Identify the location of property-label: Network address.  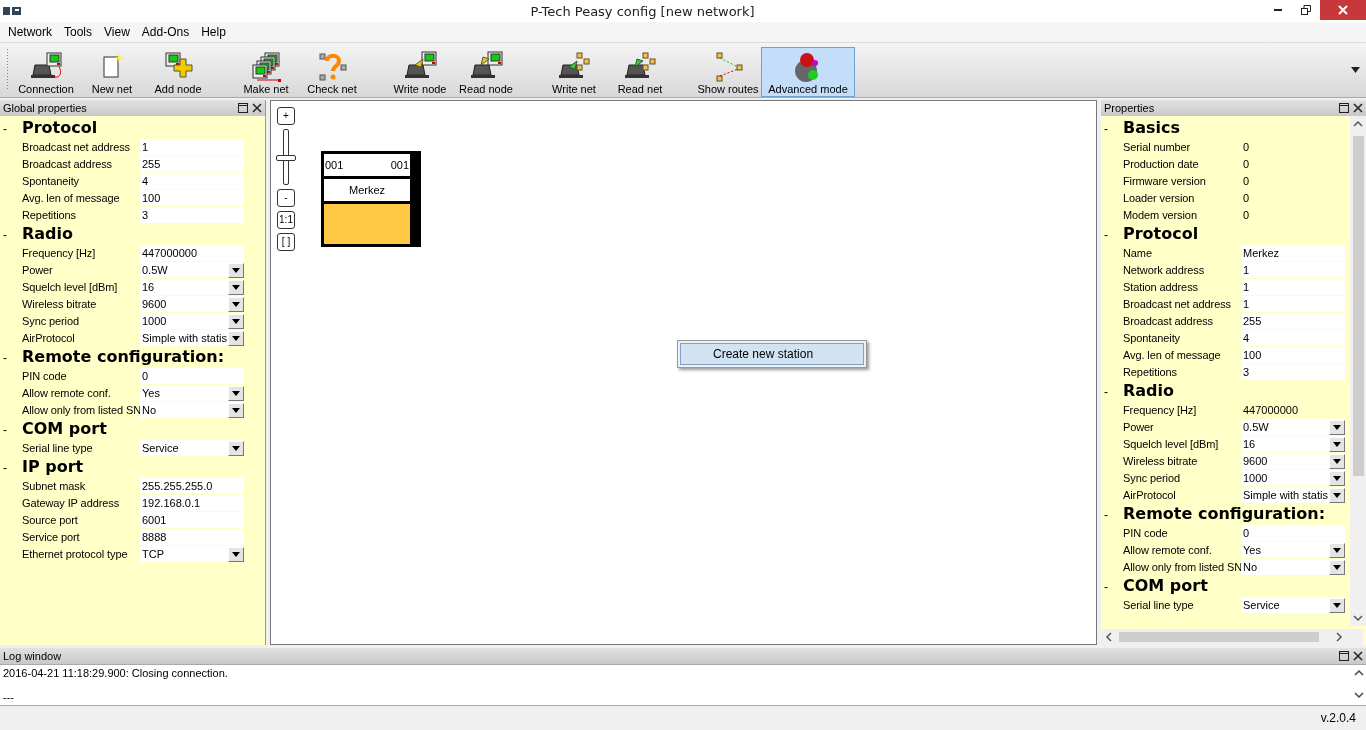
(1164, 270).